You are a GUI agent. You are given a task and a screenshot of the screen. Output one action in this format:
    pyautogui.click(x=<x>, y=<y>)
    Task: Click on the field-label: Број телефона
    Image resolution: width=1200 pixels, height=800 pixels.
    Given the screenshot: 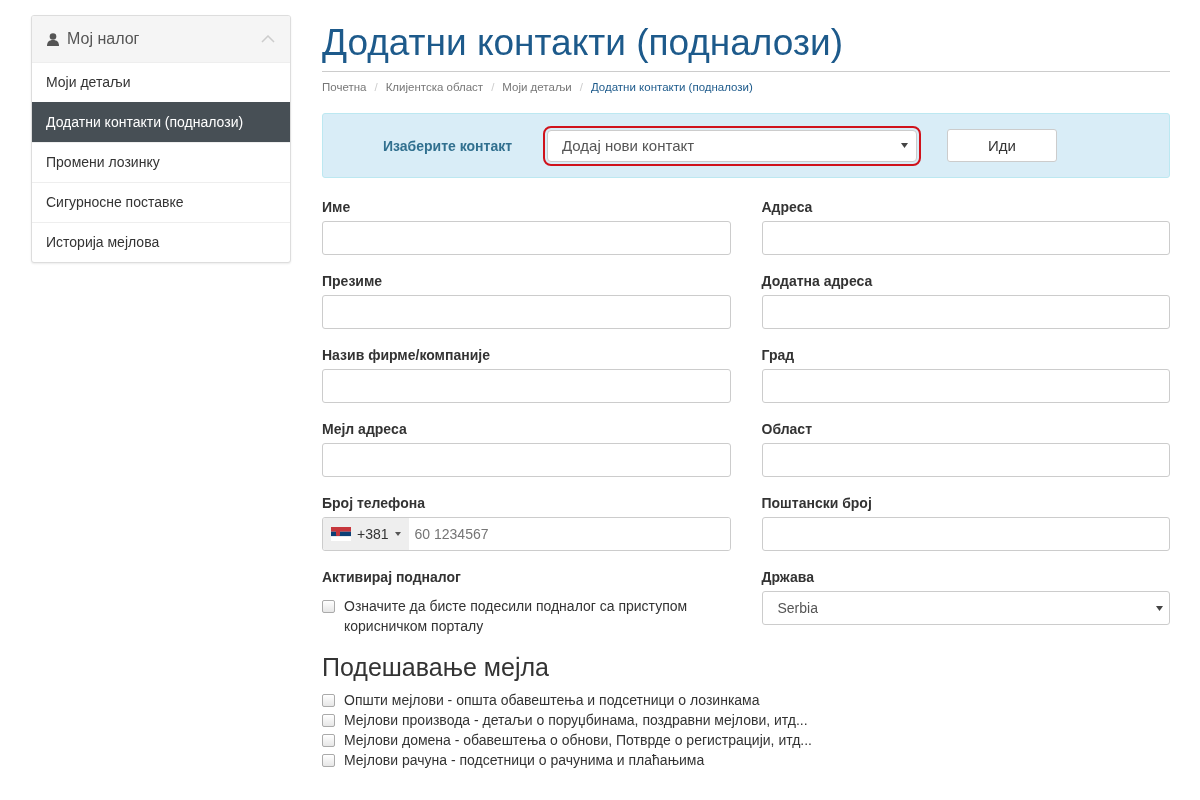 What is the action you would take?
    pyautogui.click(x=374, y=502)
    